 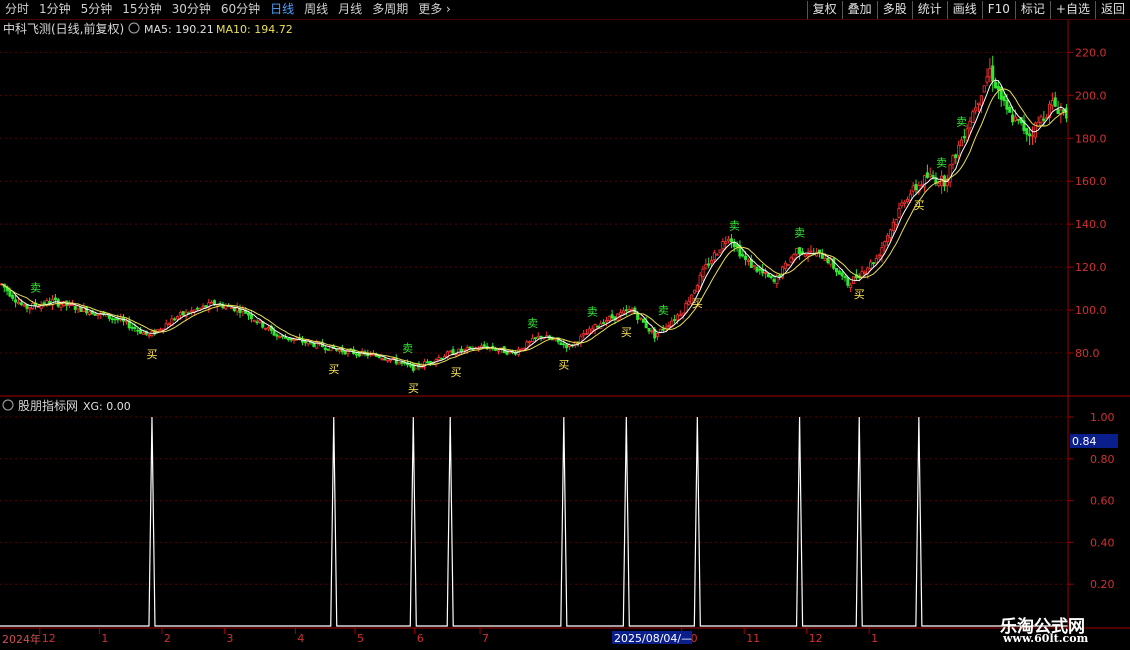 I want to click on indicator-y-tick-label: 0.20, so click(x=1102, y=584).